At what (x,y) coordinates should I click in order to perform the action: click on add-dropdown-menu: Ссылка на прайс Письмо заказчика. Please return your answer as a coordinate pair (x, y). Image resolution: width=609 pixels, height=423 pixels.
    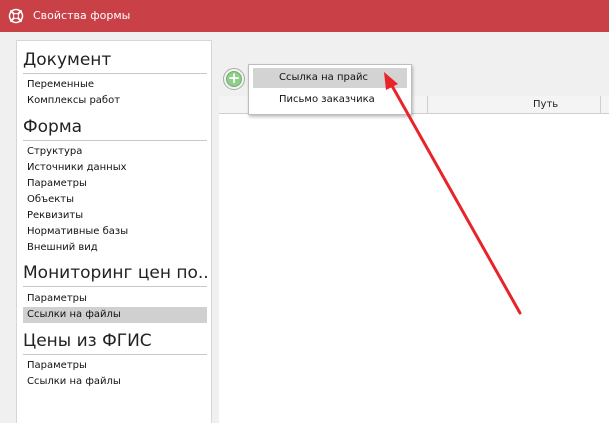
    Looking at the image, I should click on (330, 89).